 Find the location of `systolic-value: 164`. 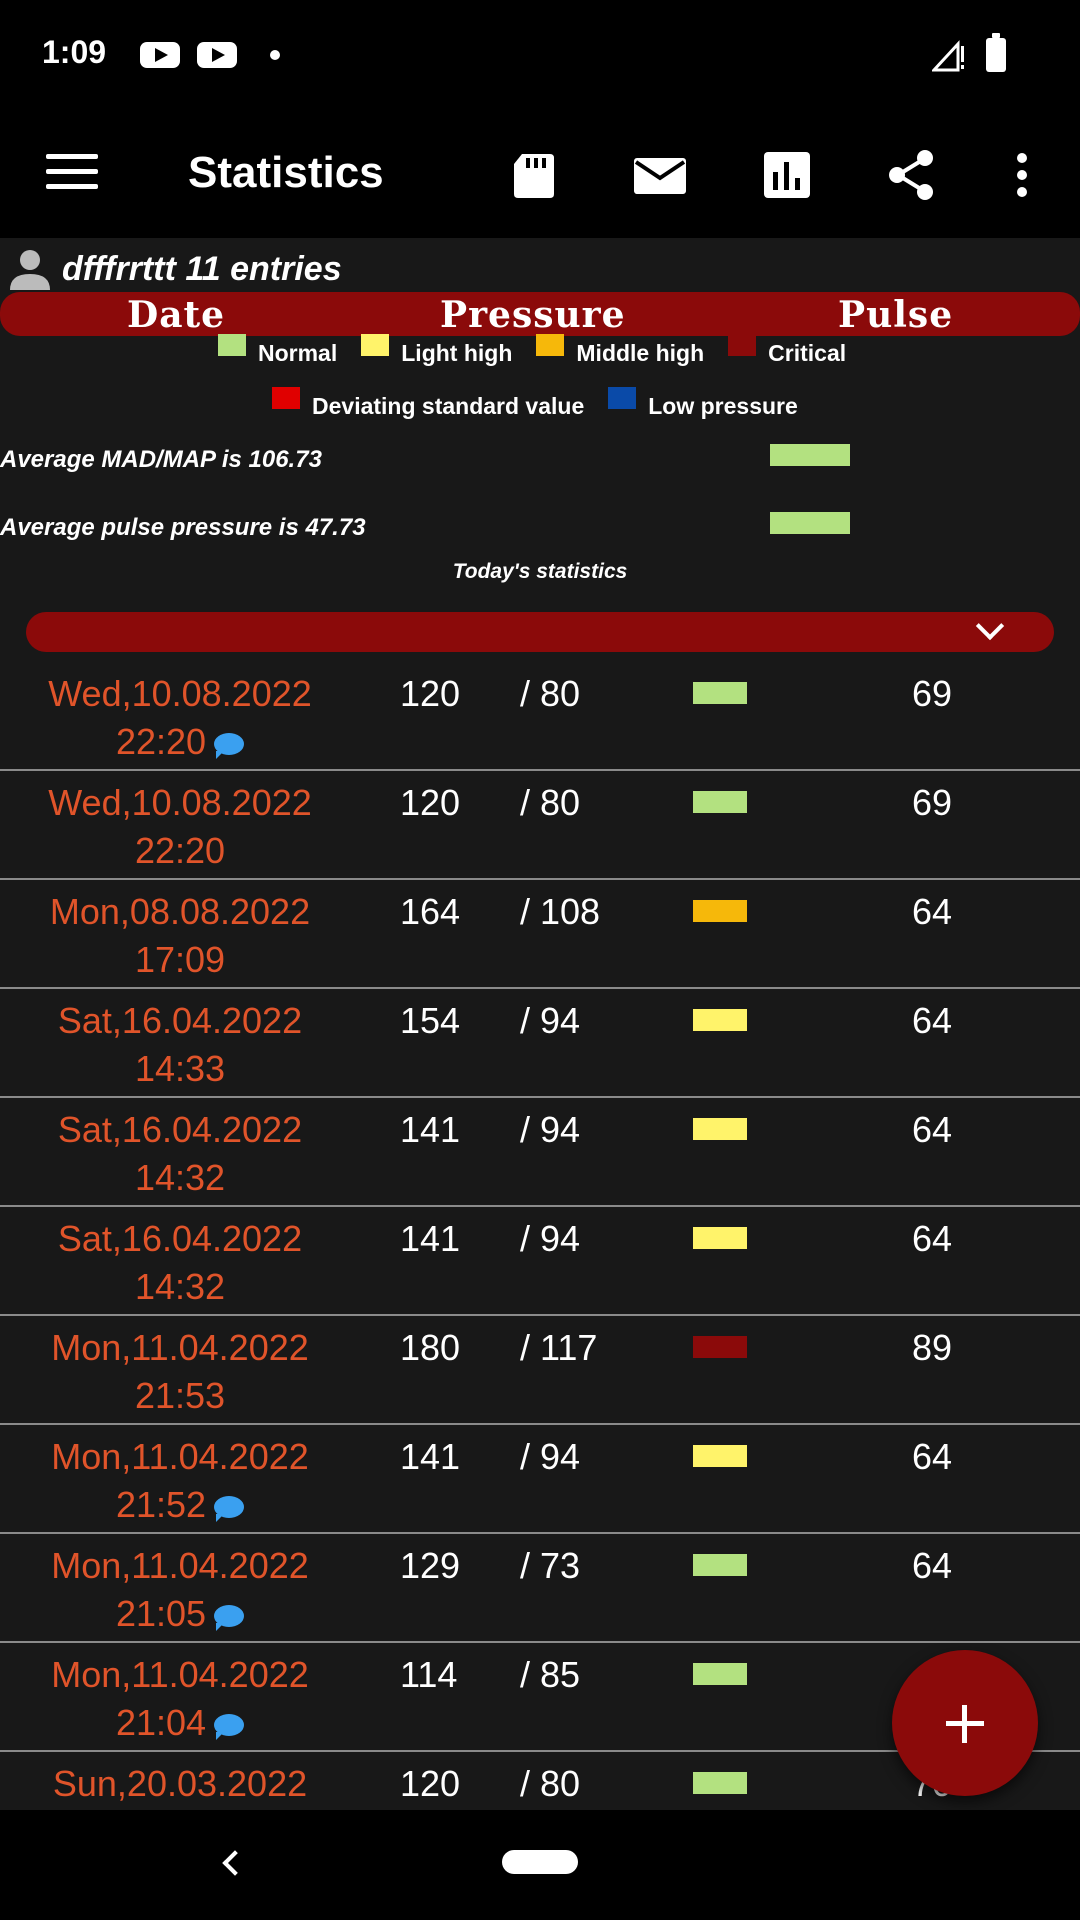

systolic-value: 164 is located at coordinates (430, 911).